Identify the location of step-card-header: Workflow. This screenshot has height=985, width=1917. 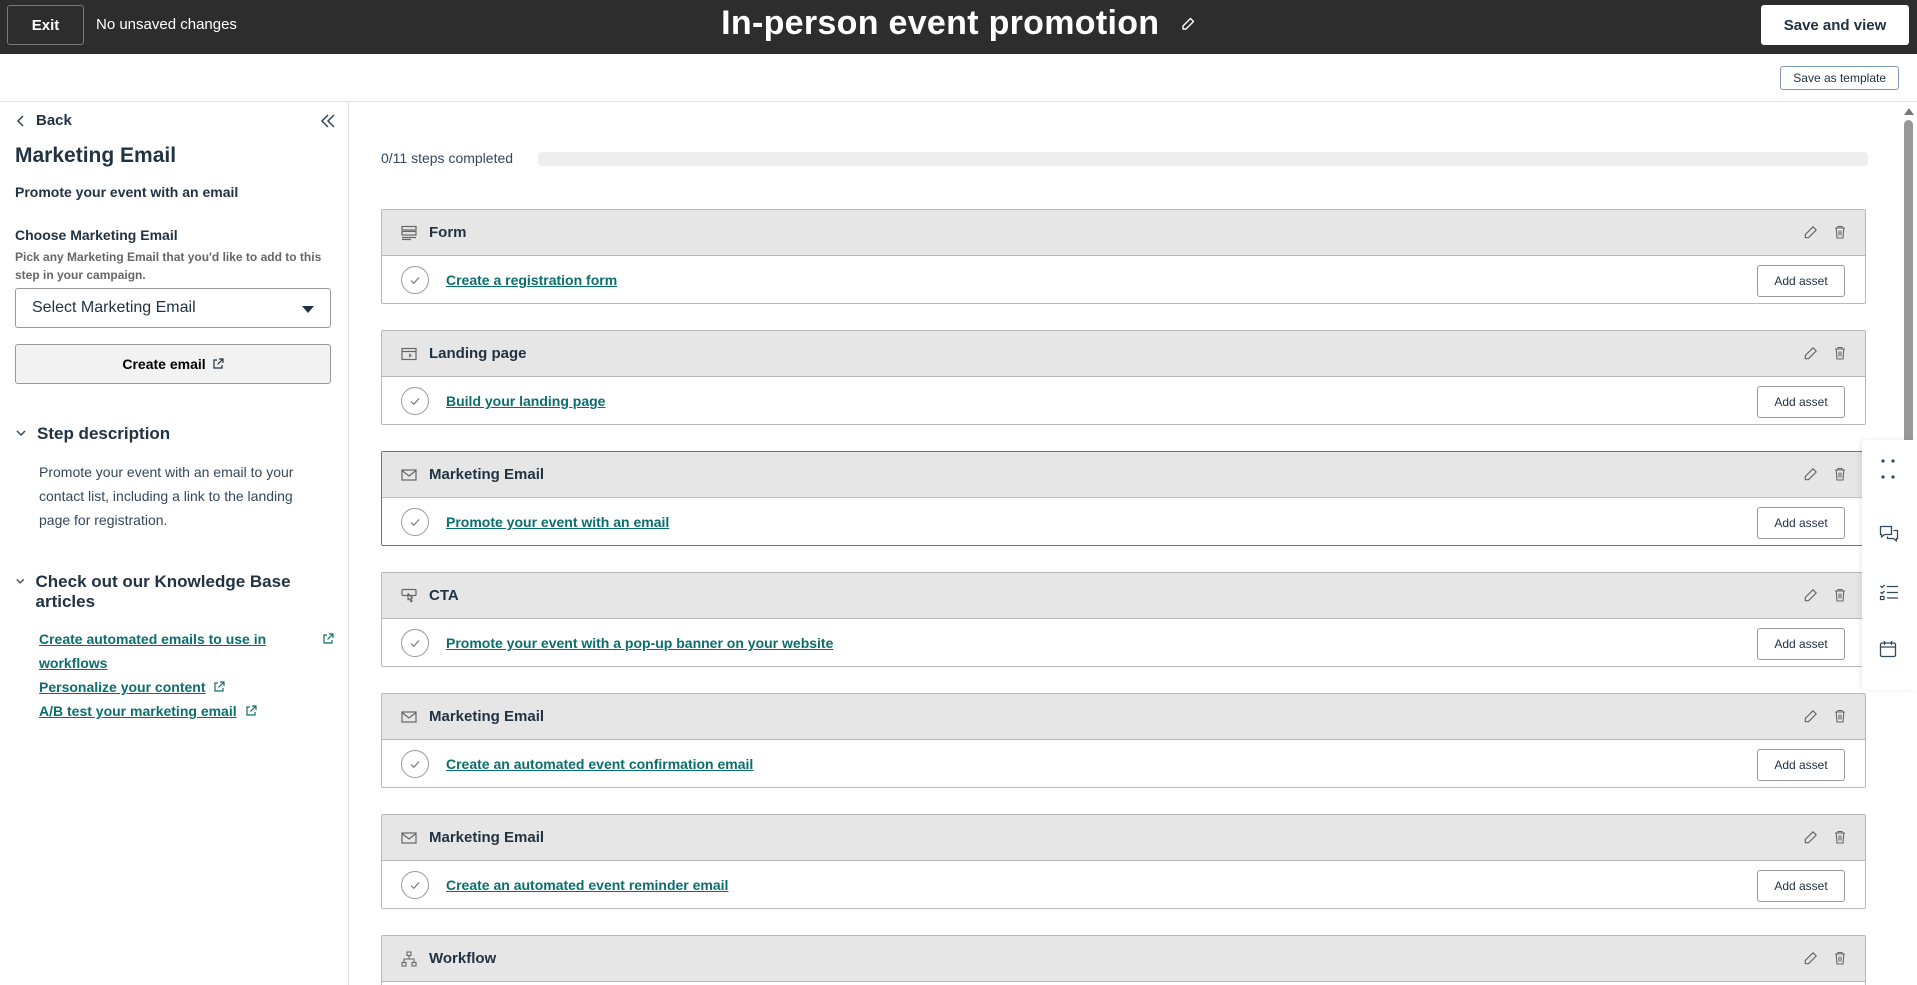
(1123, 959).